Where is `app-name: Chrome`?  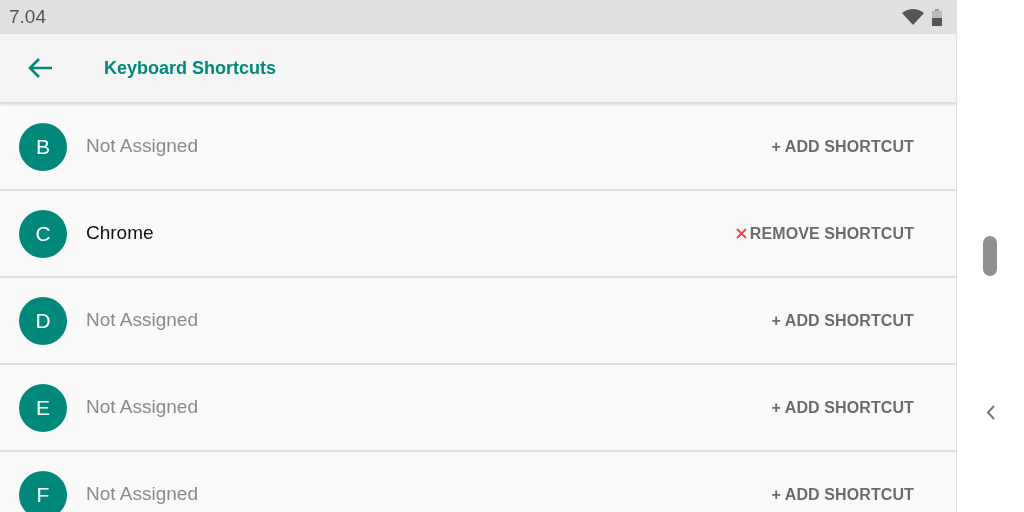 app-name: Chrome is located at coordinates (120, 233).